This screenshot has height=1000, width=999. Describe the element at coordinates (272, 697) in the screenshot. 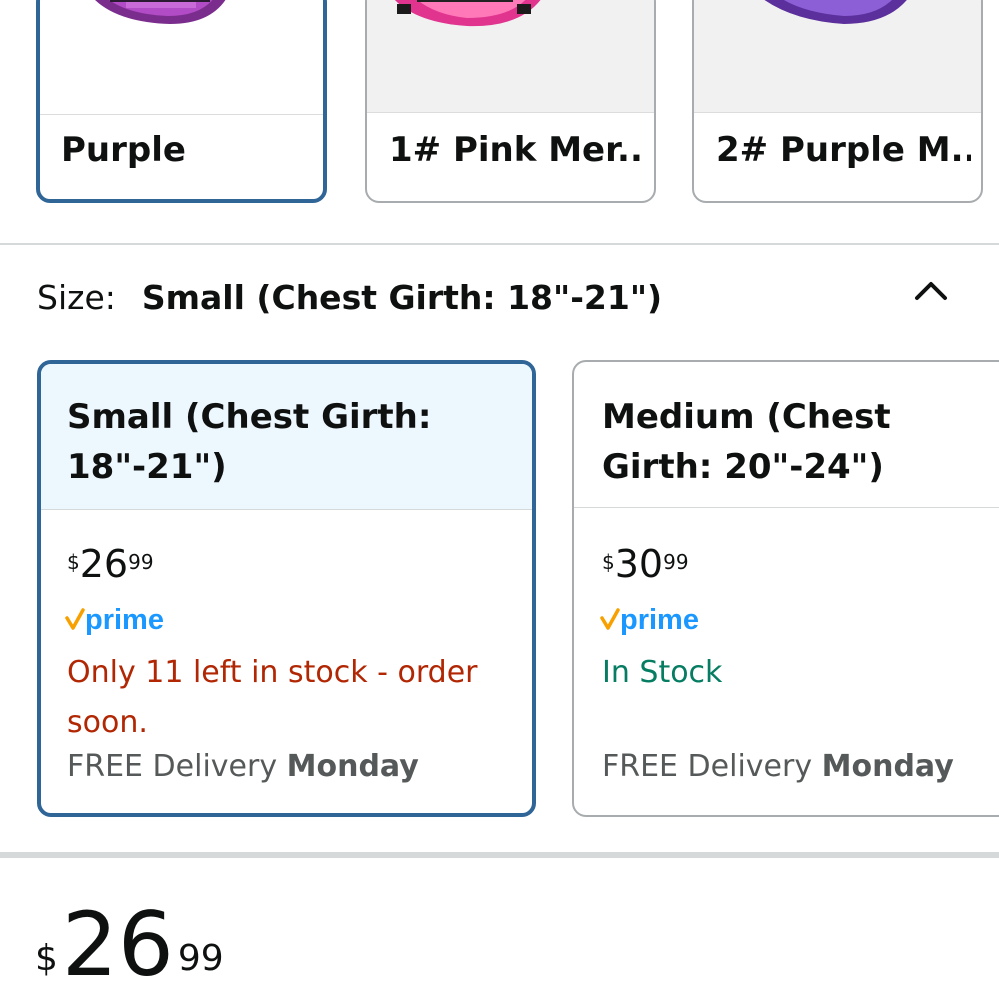

I see `stock-status: Only 11 left in stock - order soon.` at that location.